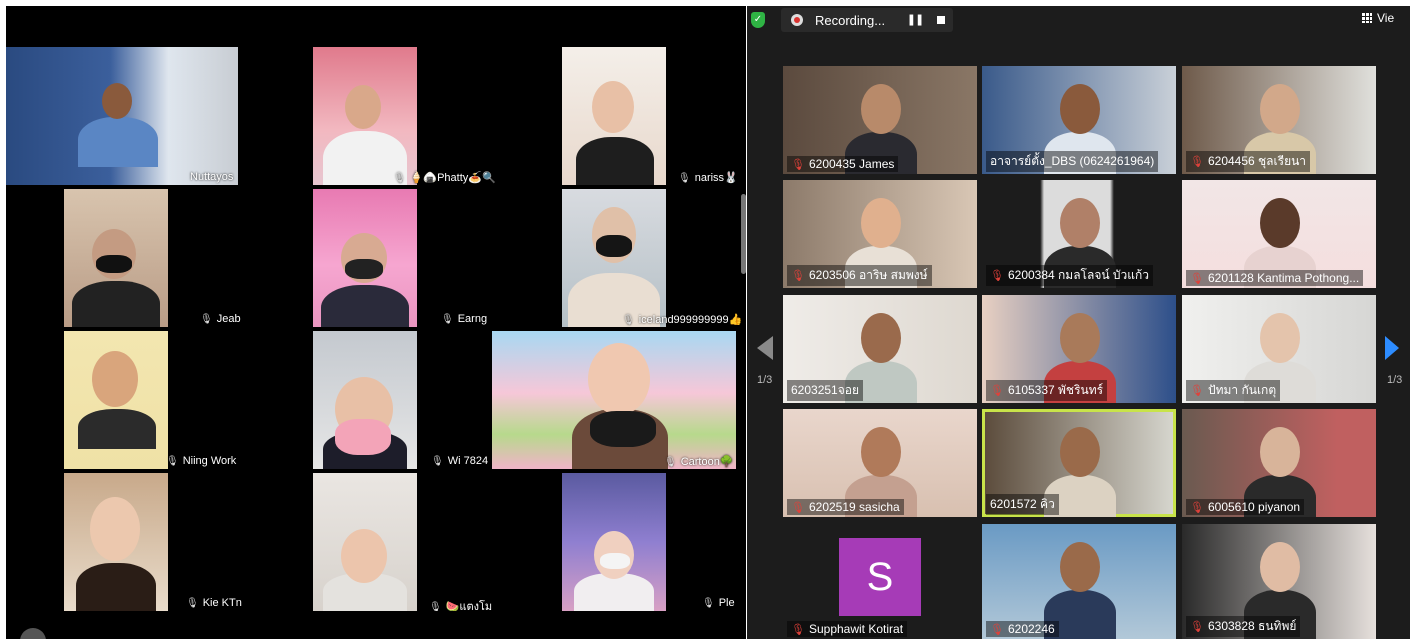 The image size is (1410, 639). I want to click on meeting-participant-name: อาจารย์ตั้ง_DBS (0624261964), so click(1072, 161).